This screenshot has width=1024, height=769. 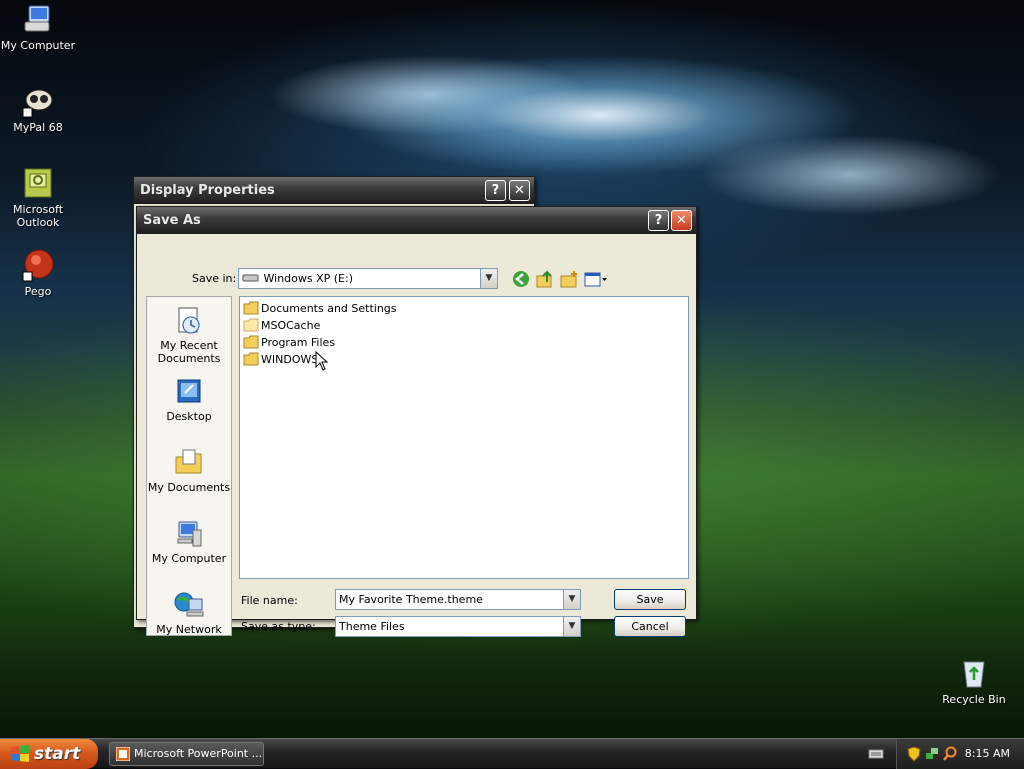 I want to click on start-button: start, so click(x=49, y=754).